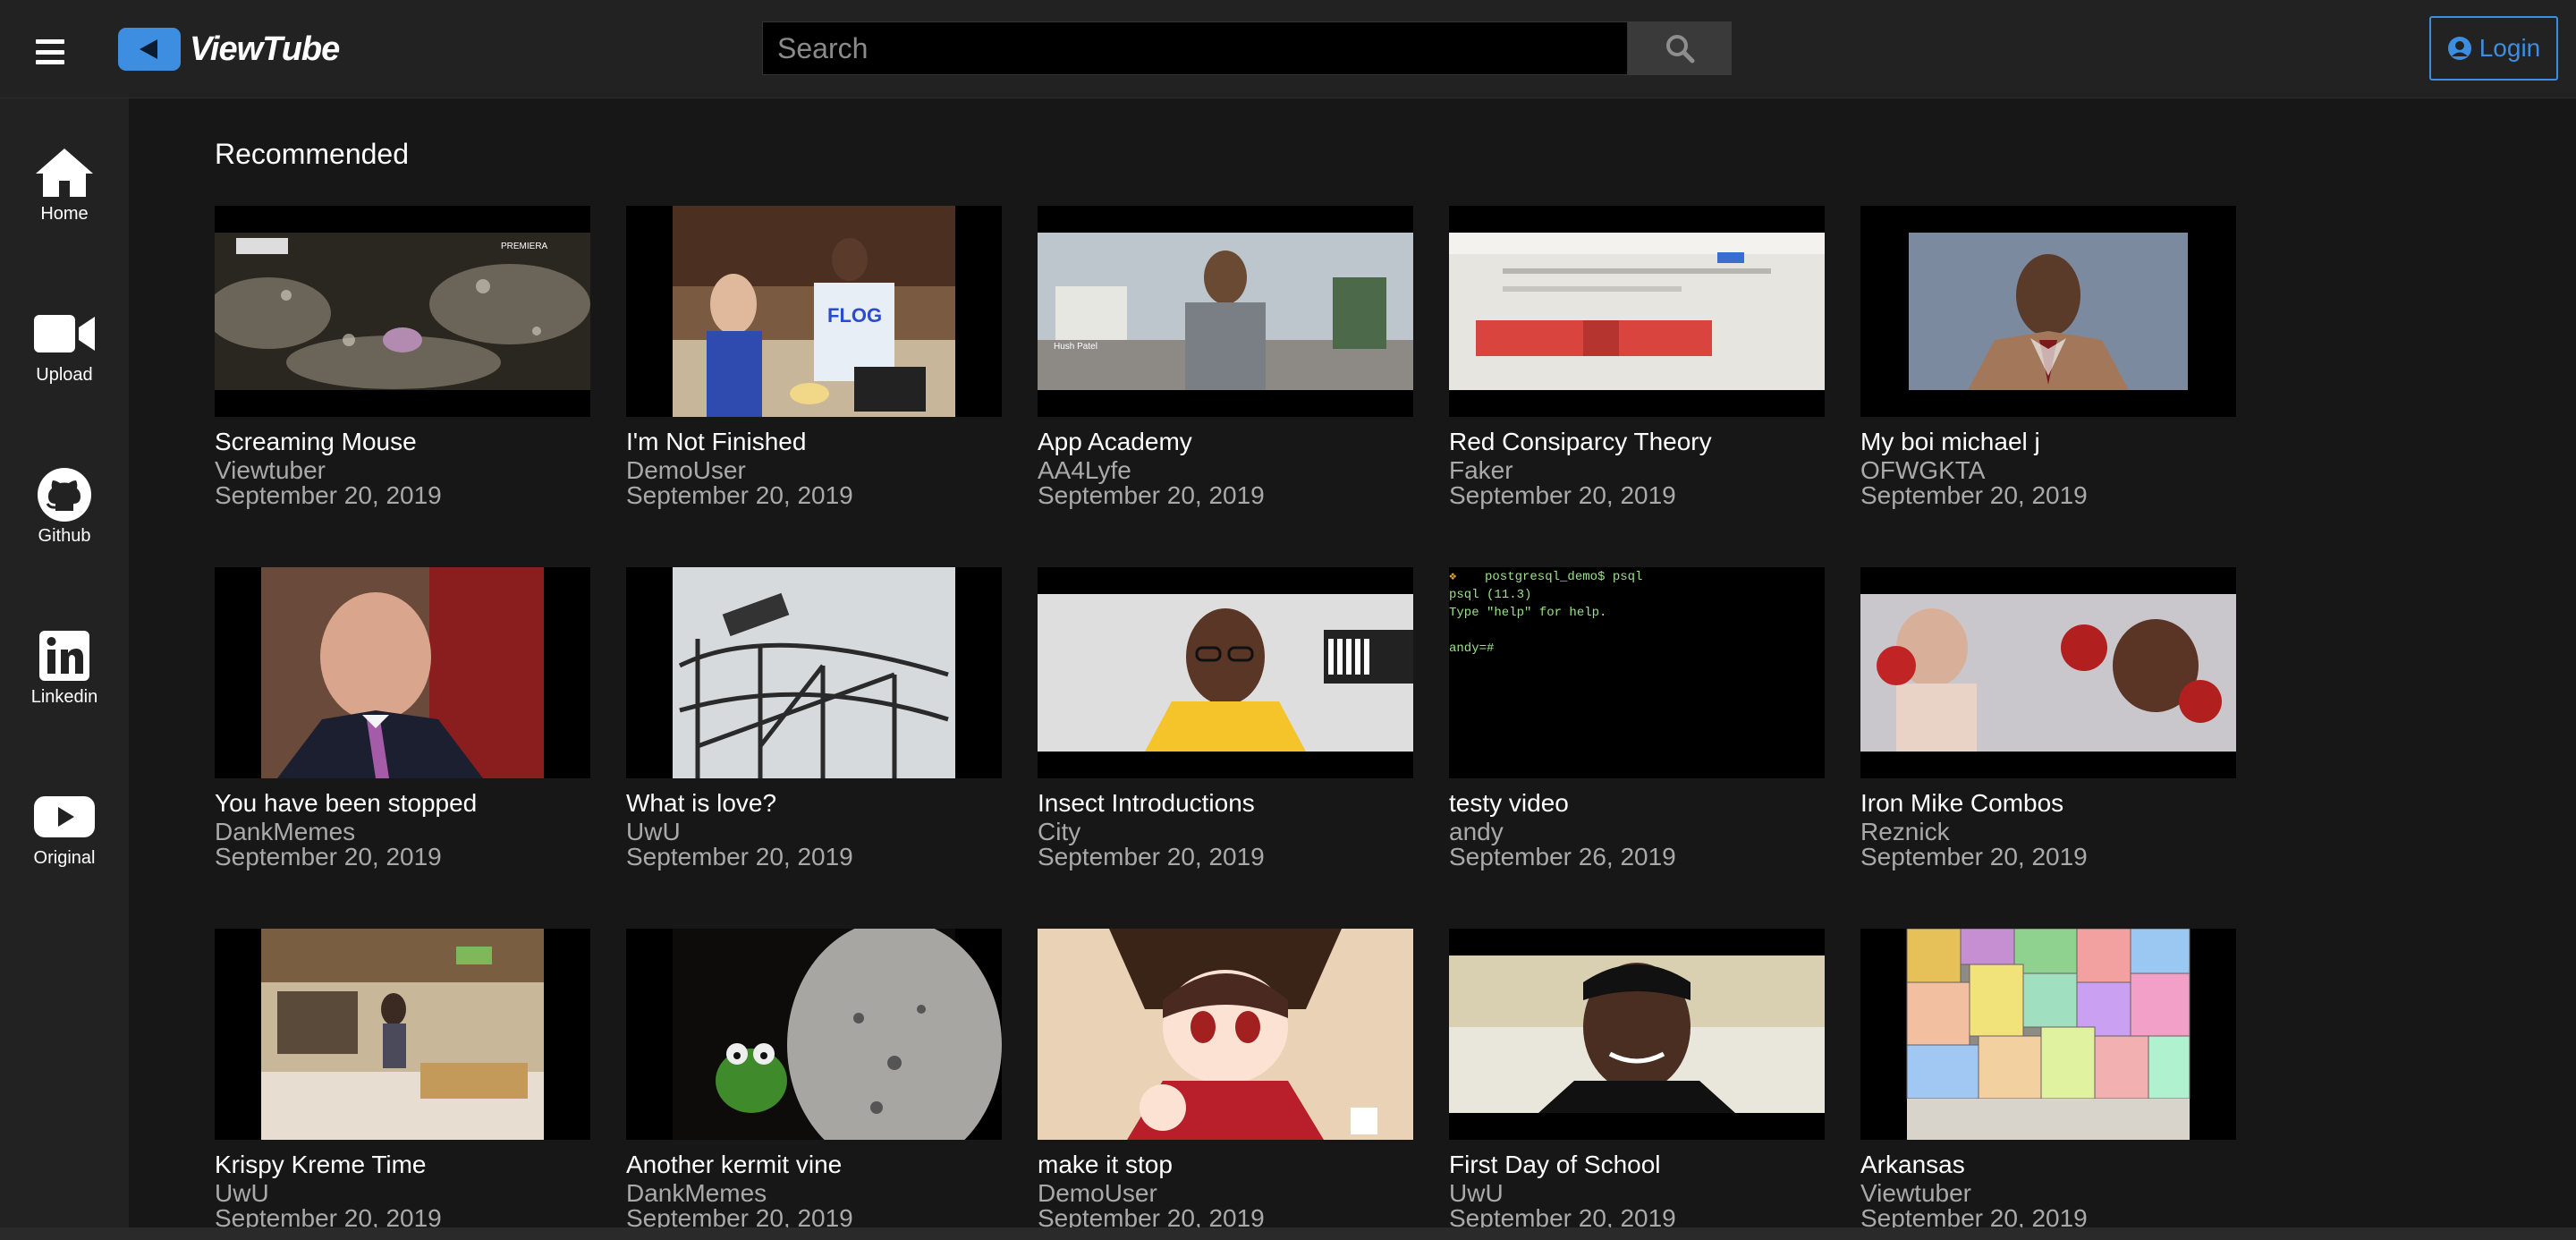 The height and width of the screenshot is (1240, 2576). Describe the element at coordinates (64, 173) in the screenshot. I see `home-icon` at that location.